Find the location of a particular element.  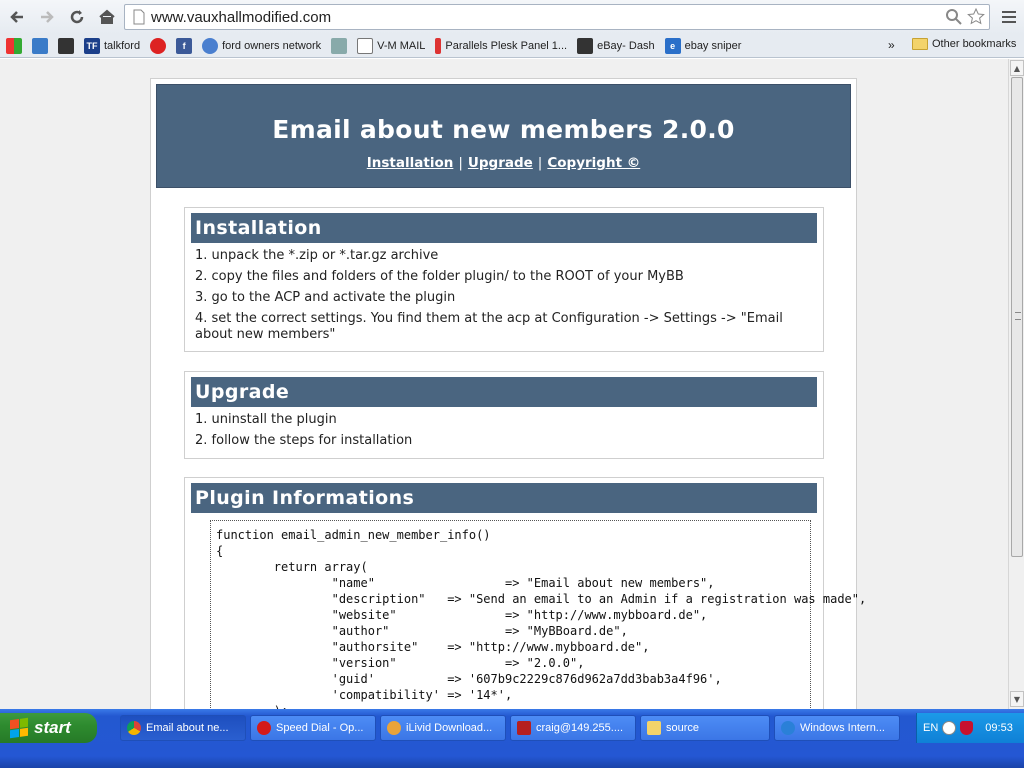

list-item: 2. follow the steps for installation is located at coordinates (304, 440).